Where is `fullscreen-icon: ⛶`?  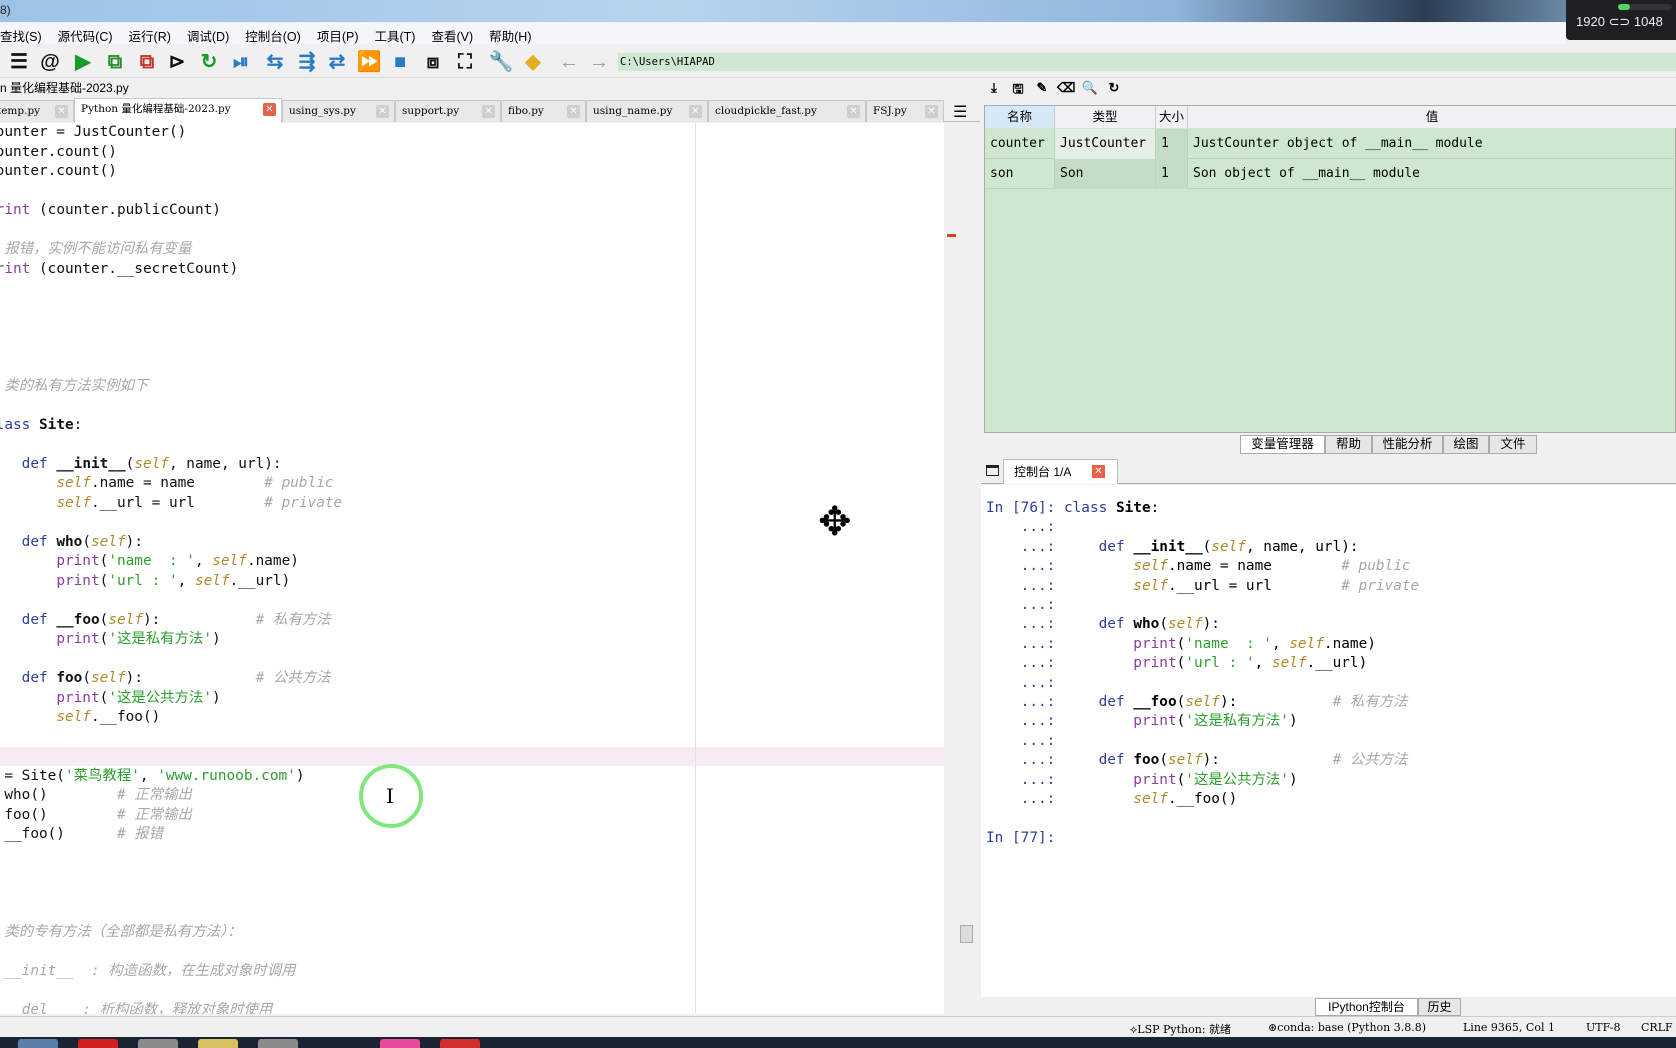
fullscreen-icon: ⛶ is located at coordinates (465, 62).